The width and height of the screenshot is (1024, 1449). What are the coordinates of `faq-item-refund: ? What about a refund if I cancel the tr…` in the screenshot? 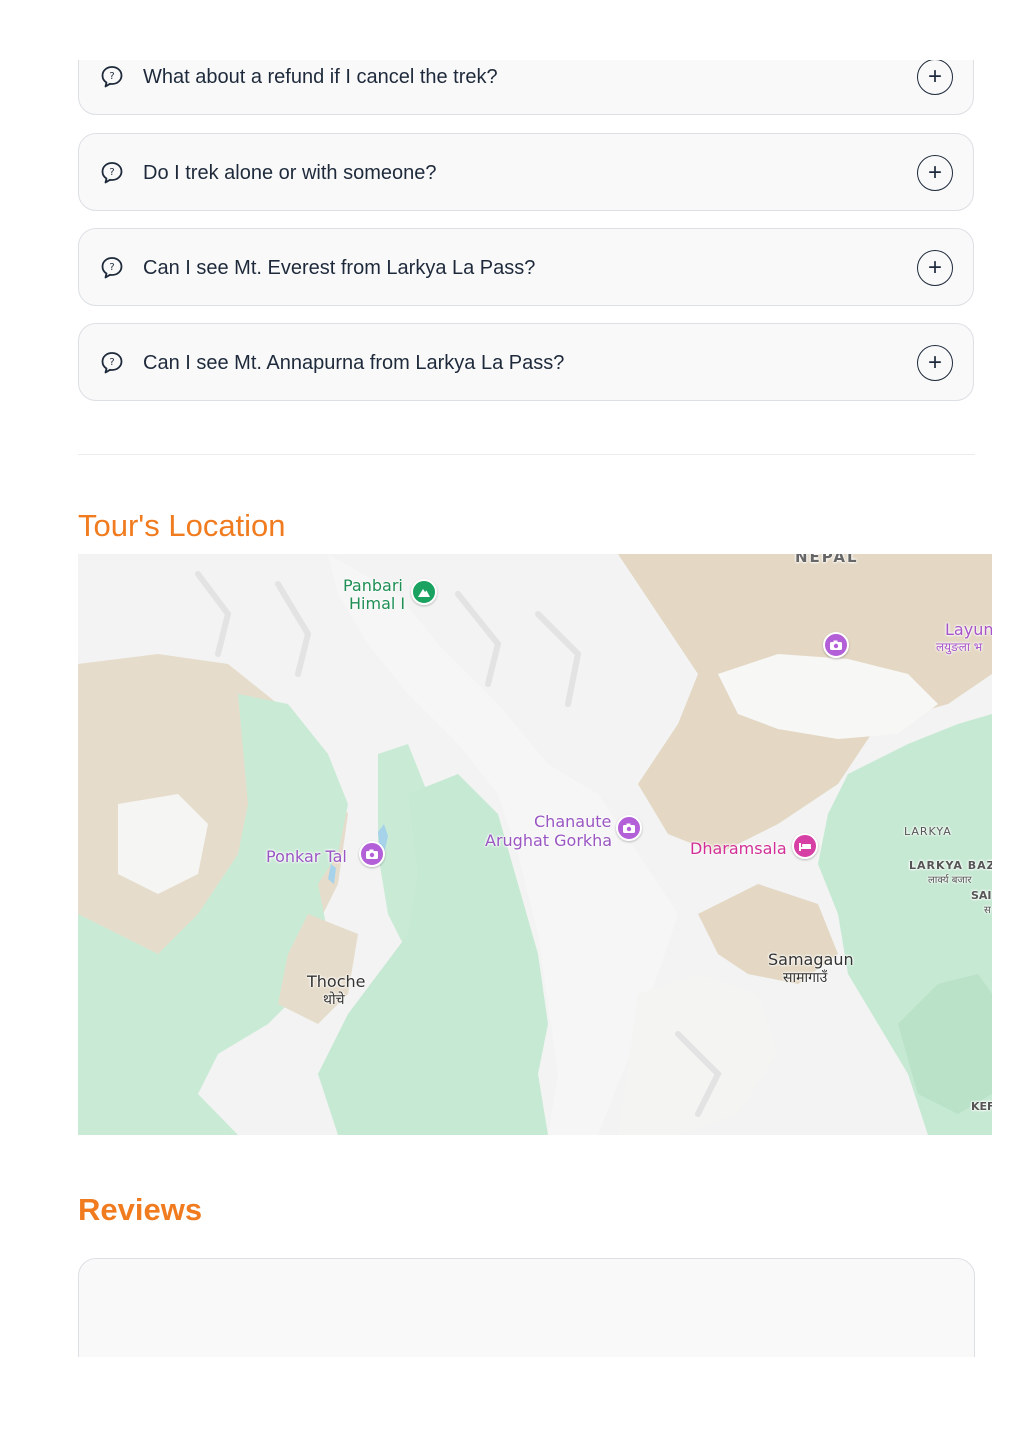 It's located at (526, 87).